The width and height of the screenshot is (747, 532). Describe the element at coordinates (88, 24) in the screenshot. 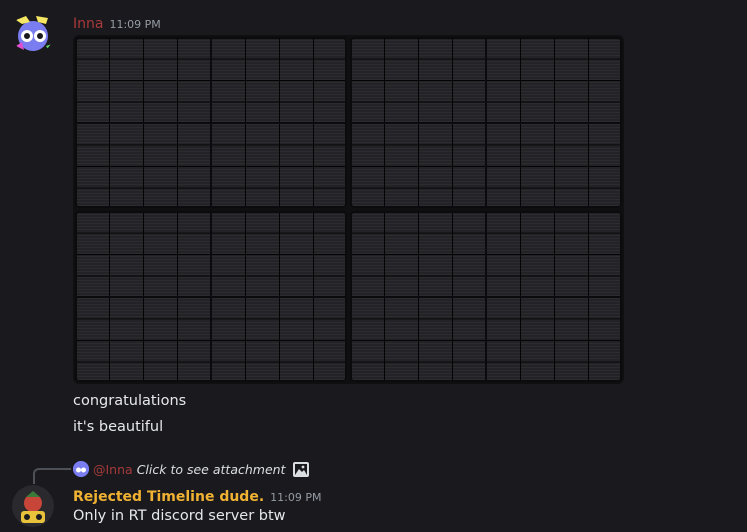

I see `author-name: Inna` at that location.